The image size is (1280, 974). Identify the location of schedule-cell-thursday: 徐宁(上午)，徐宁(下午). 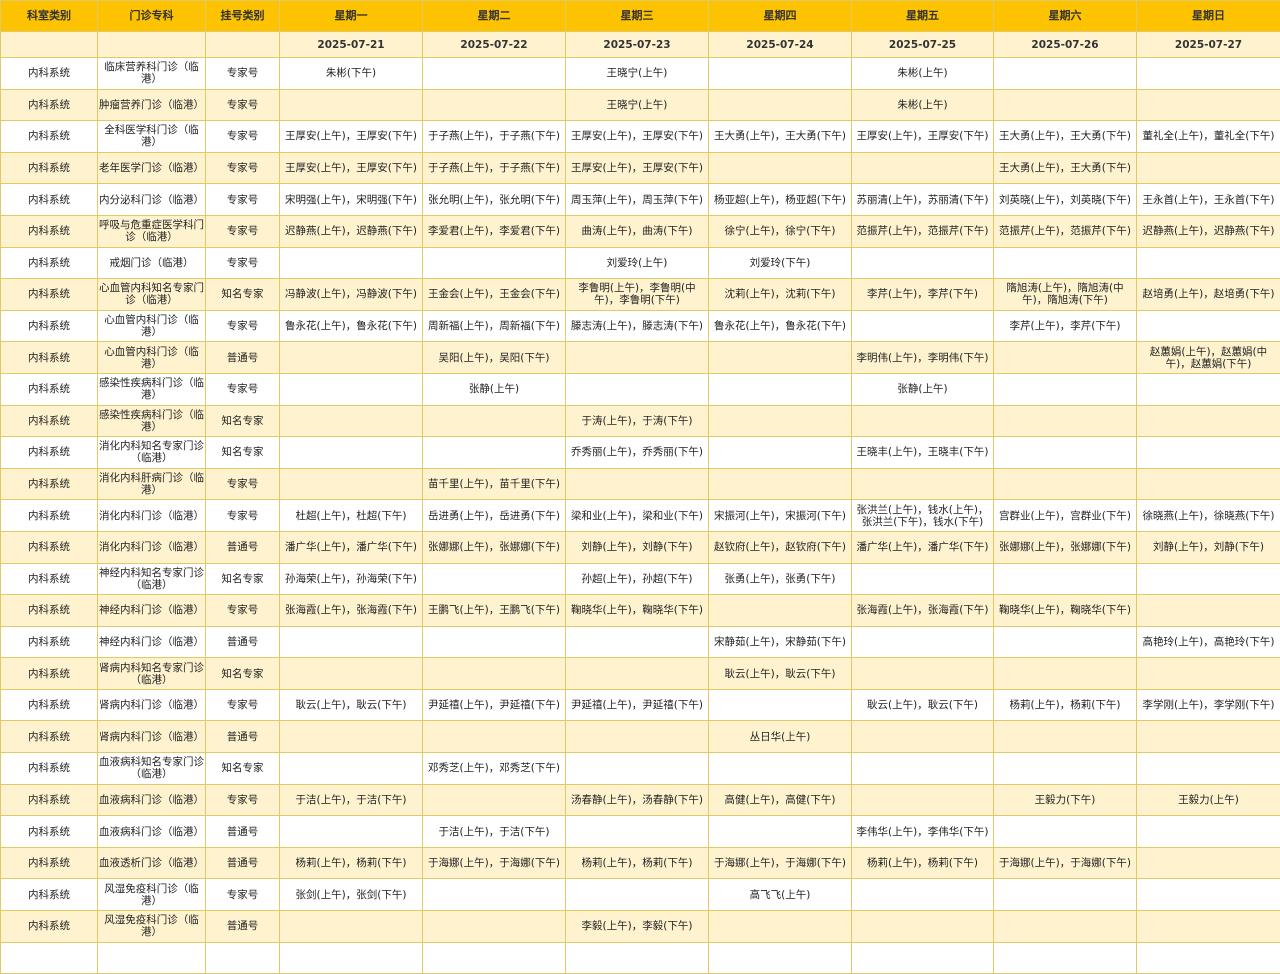
(780, 231).